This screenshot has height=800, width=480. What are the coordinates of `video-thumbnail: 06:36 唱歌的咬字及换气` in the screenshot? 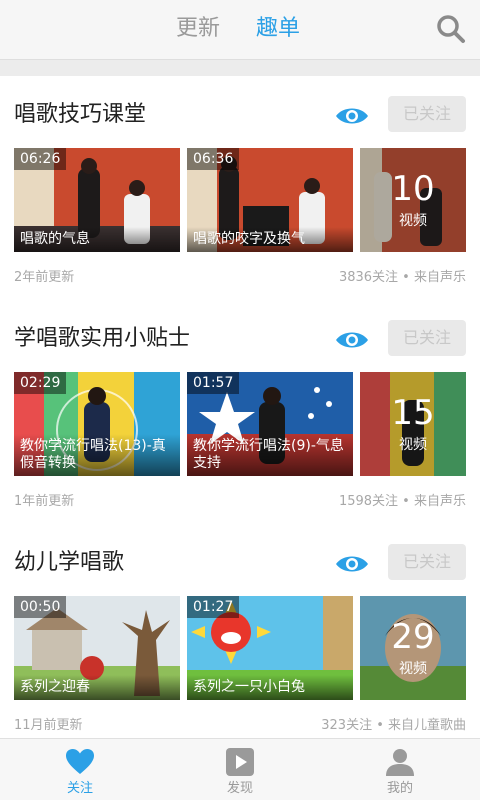 It's located at (270, 200).